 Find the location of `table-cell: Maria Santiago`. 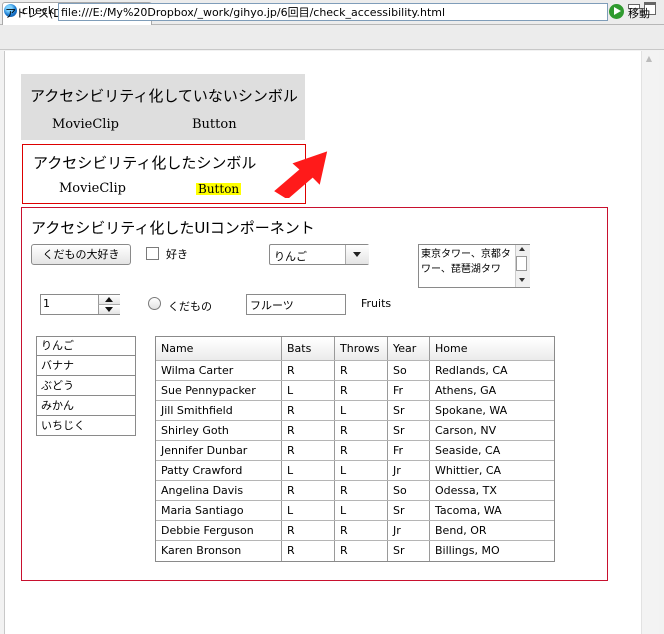

table-cell: Maria Santiago is located at coordinates (218, 511).